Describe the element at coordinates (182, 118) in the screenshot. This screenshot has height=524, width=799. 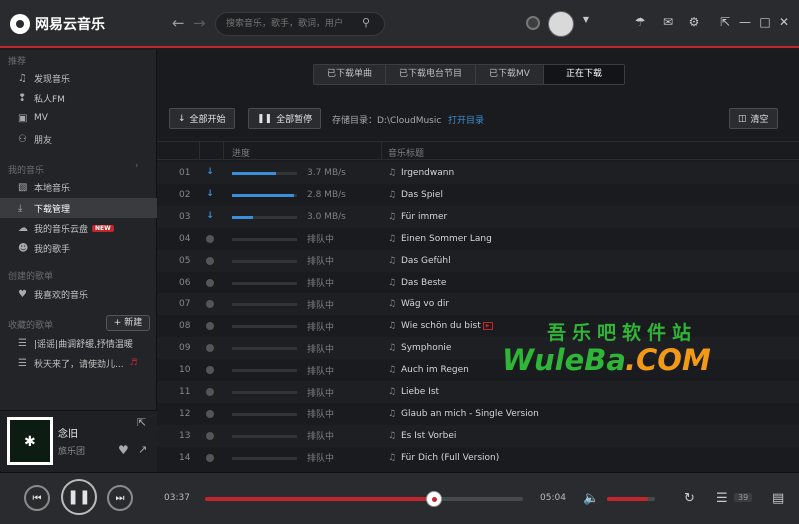
I see `download-icon: ↓` at that location.